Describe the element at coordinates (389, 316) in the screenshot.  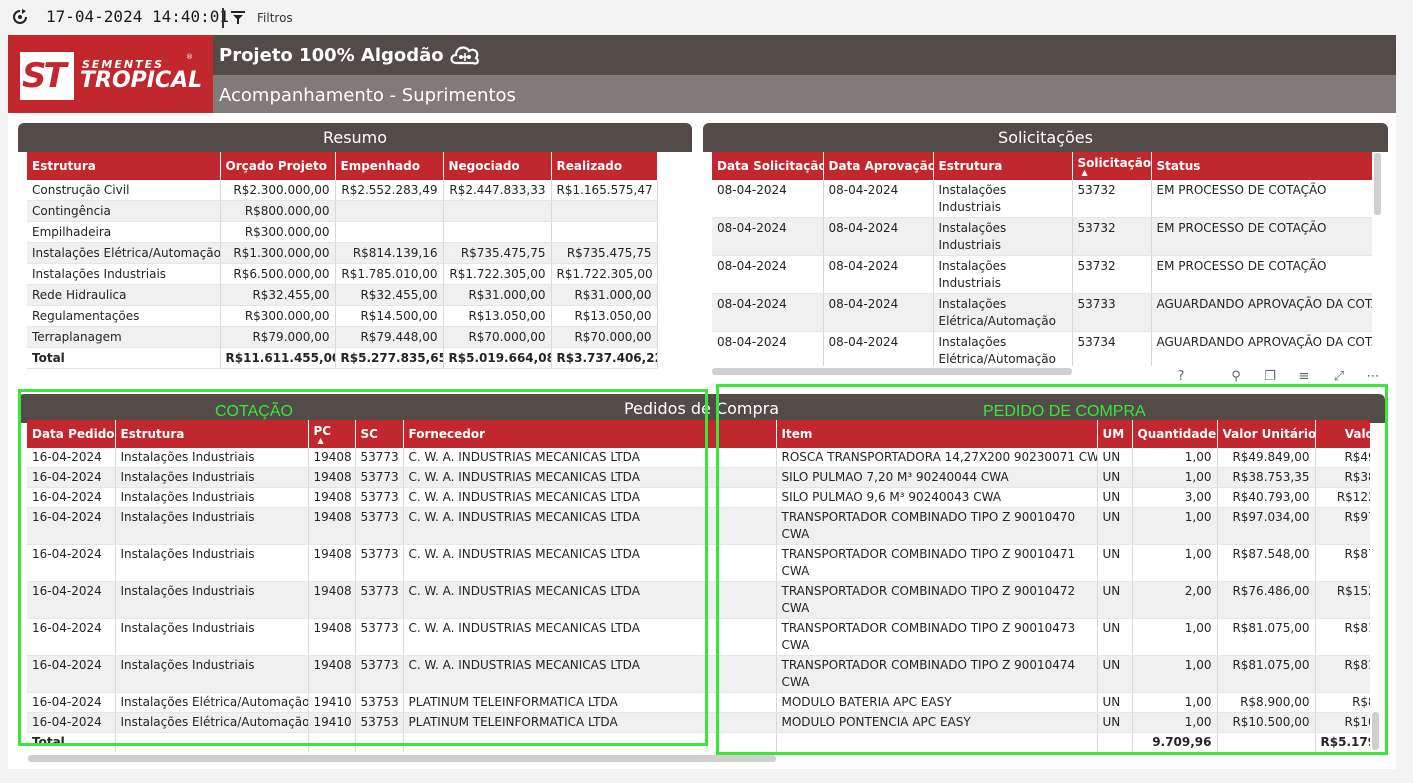
I see `table-cell: R$14.500,00` at that location.